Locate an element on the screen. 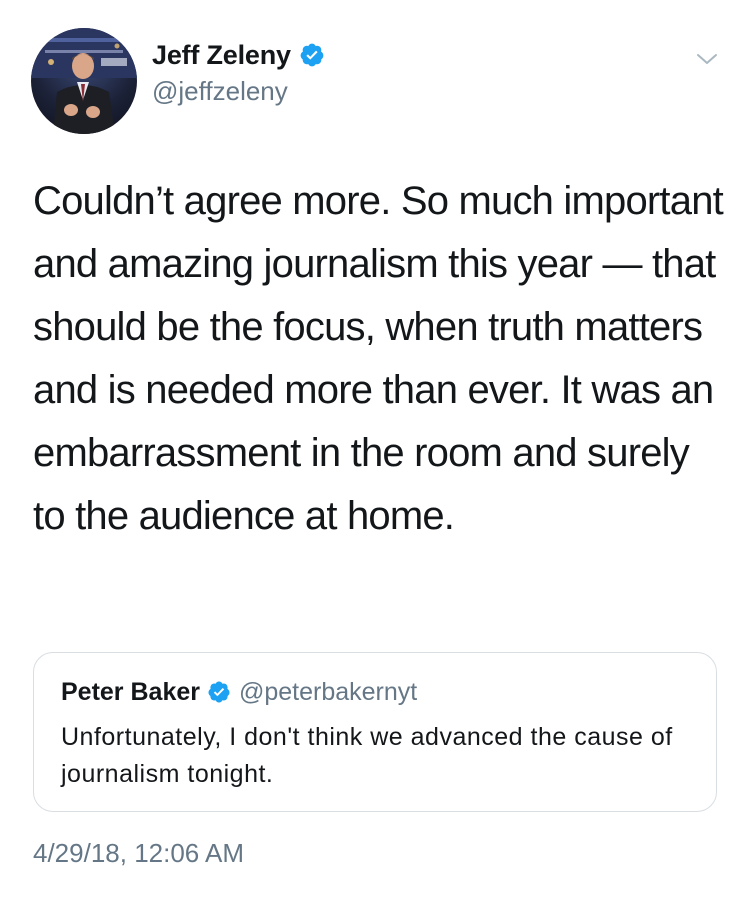  author-name-row: Jeff Zeleny is located at coordinates (238, 55).